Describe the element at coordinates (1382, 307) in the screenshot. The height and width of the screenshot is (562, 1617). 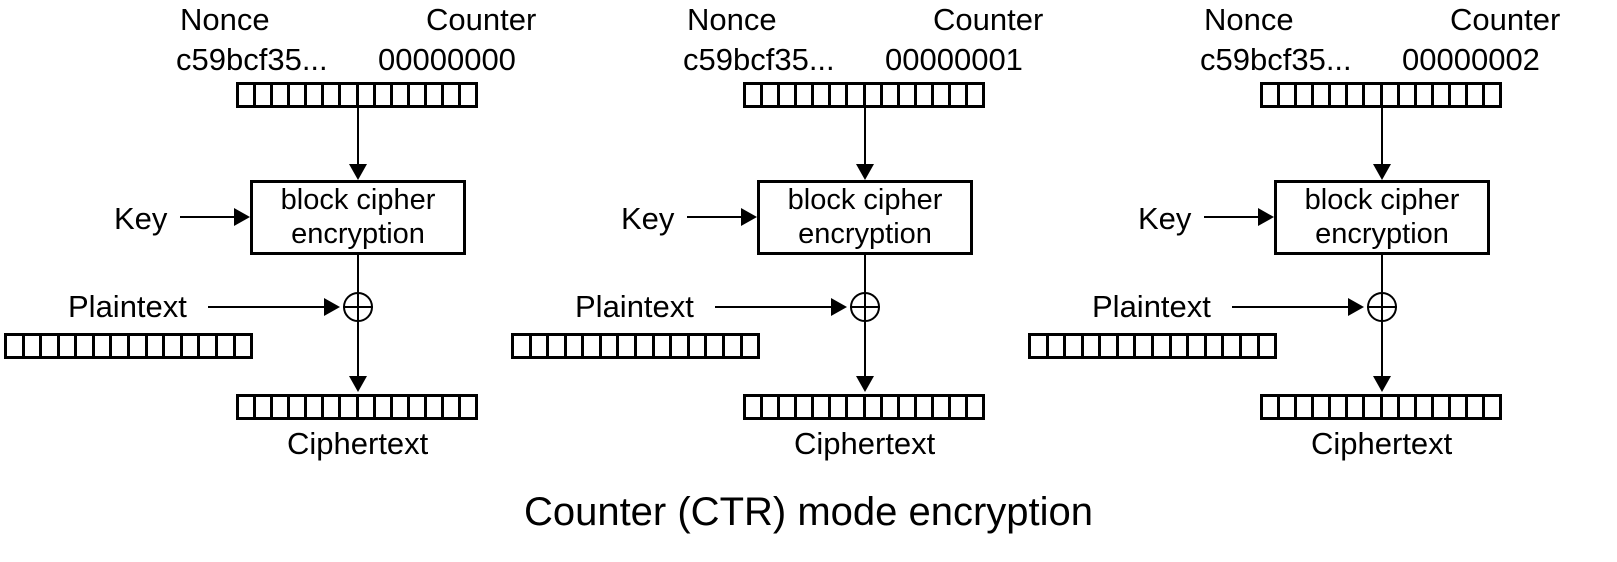
I see `xor-bar-vertical` at that location.